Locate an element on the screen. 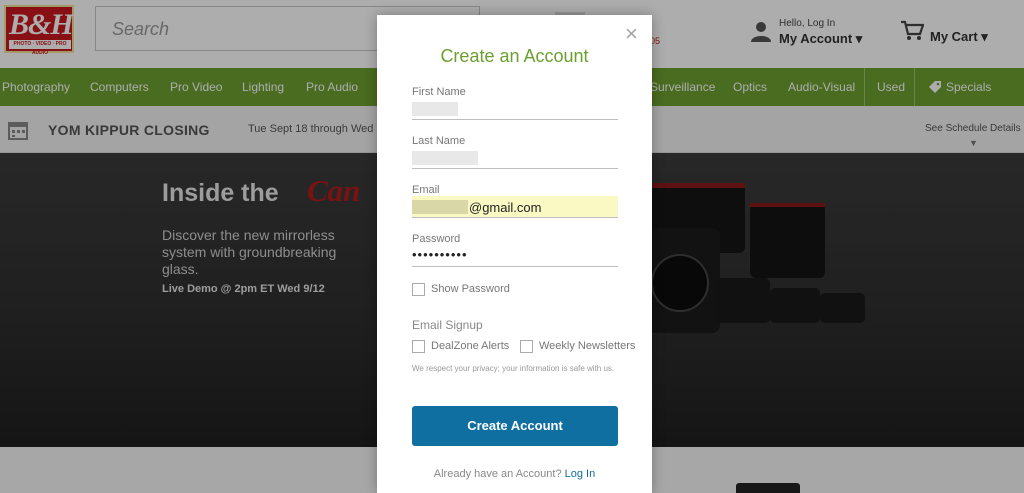 This screenshot has height=493, width=1024. dealzone-checkbox is located at coordinates (418, 346).